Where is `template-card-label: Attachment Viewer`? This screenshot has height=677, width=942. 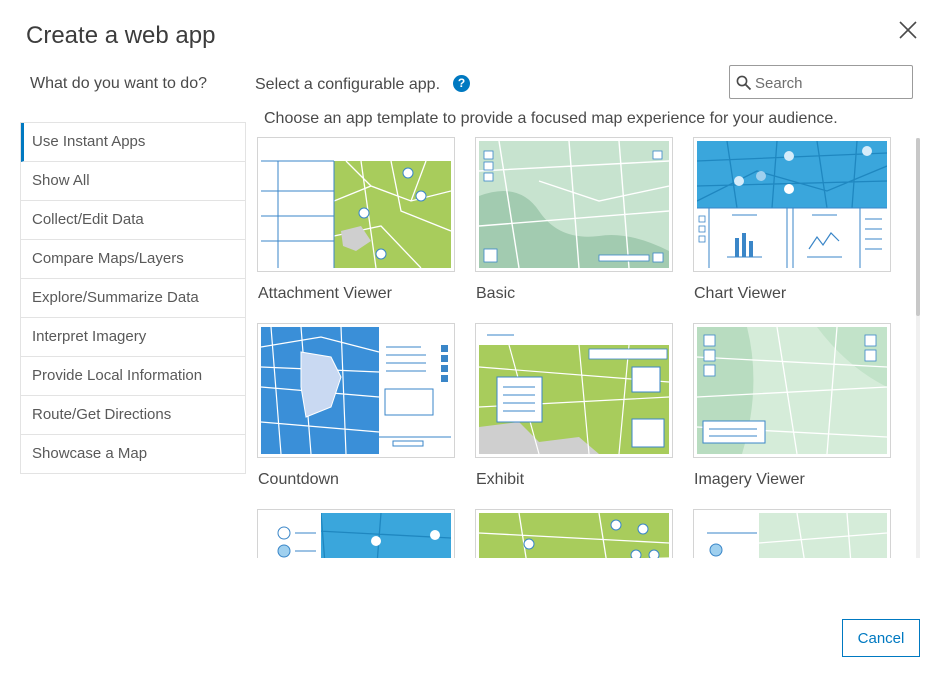 template-card-label: Attachment Viewer is located at coordinates (325, 293).